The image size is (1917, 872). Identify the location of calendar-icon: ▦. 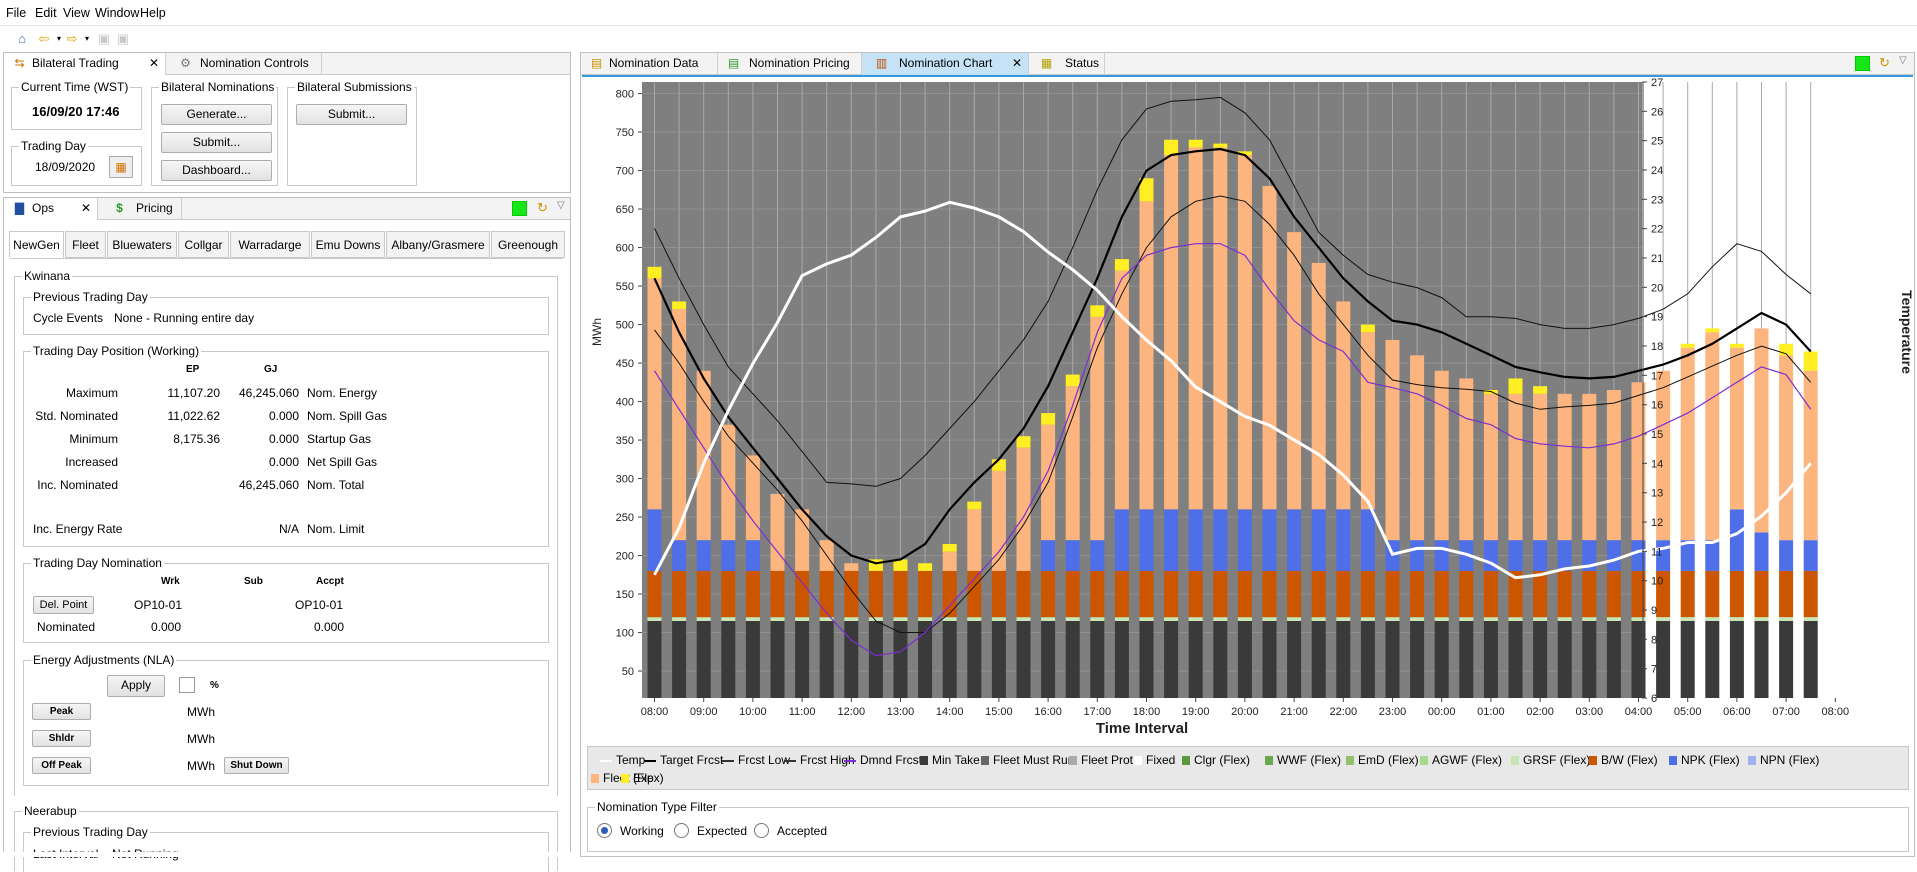
(121, 167).